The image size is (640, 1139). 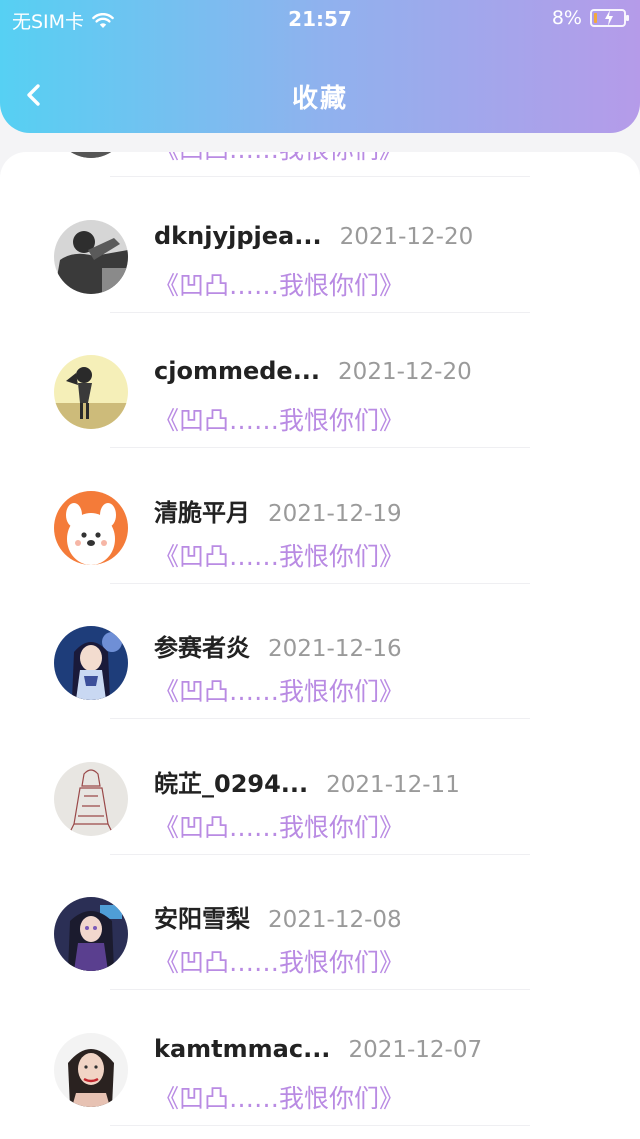 I want to click on avatar-partial, so click(x=91, y=155).